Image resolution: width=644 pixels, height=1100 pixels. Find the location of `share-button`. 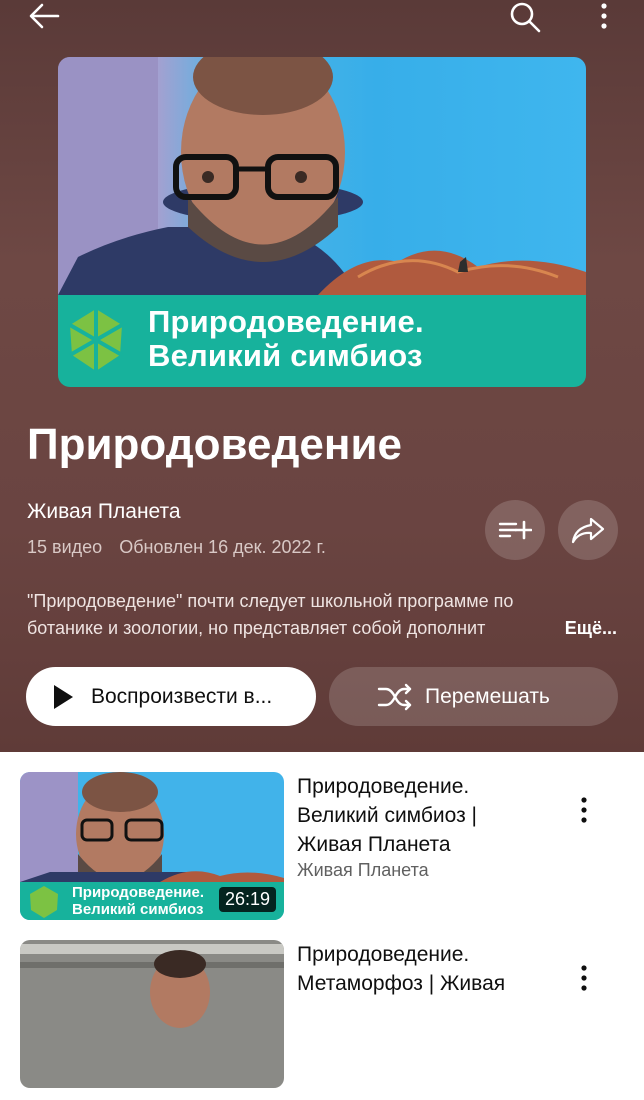

share-button is located at coordinates (588, 530).